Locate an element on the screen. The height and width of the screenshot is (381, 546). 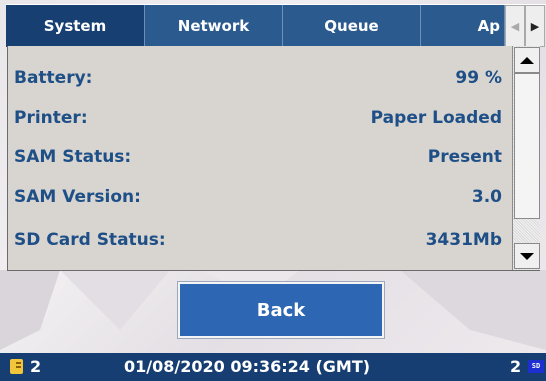
back-button: Back is located at coordinates (281, 310).